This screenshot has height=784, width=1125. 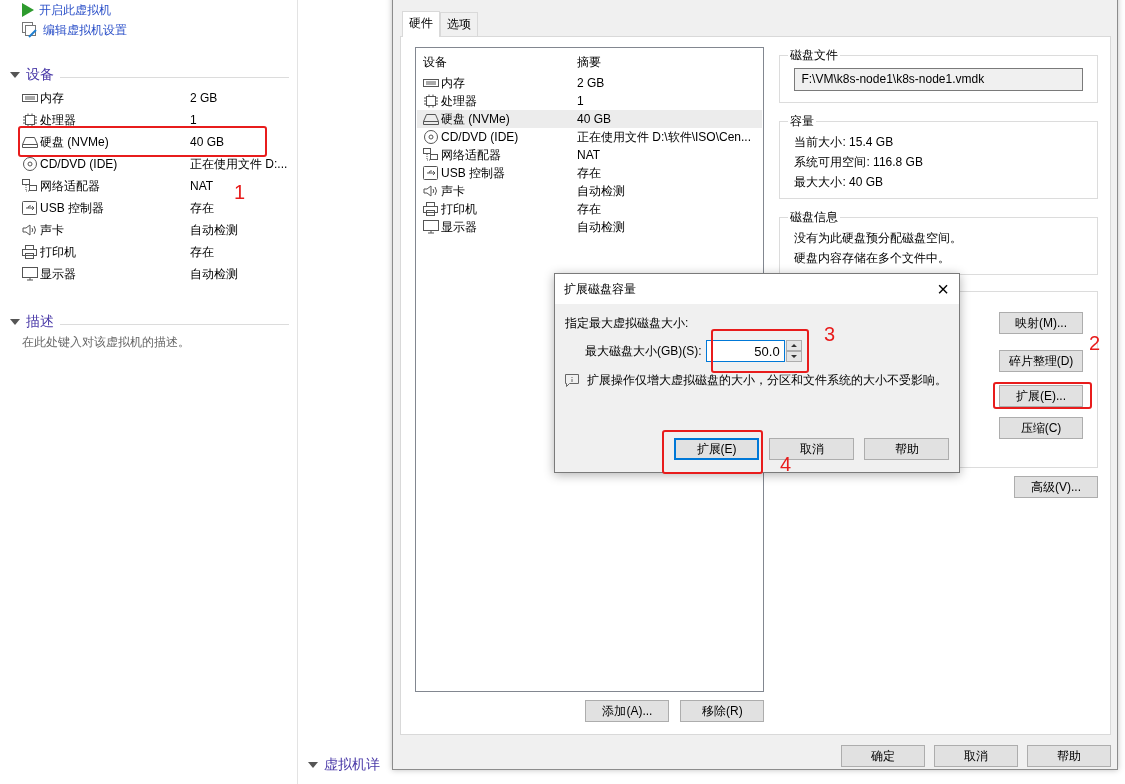 I want to click on dialog-button: 扩展(E), so click(x=716, y=449).